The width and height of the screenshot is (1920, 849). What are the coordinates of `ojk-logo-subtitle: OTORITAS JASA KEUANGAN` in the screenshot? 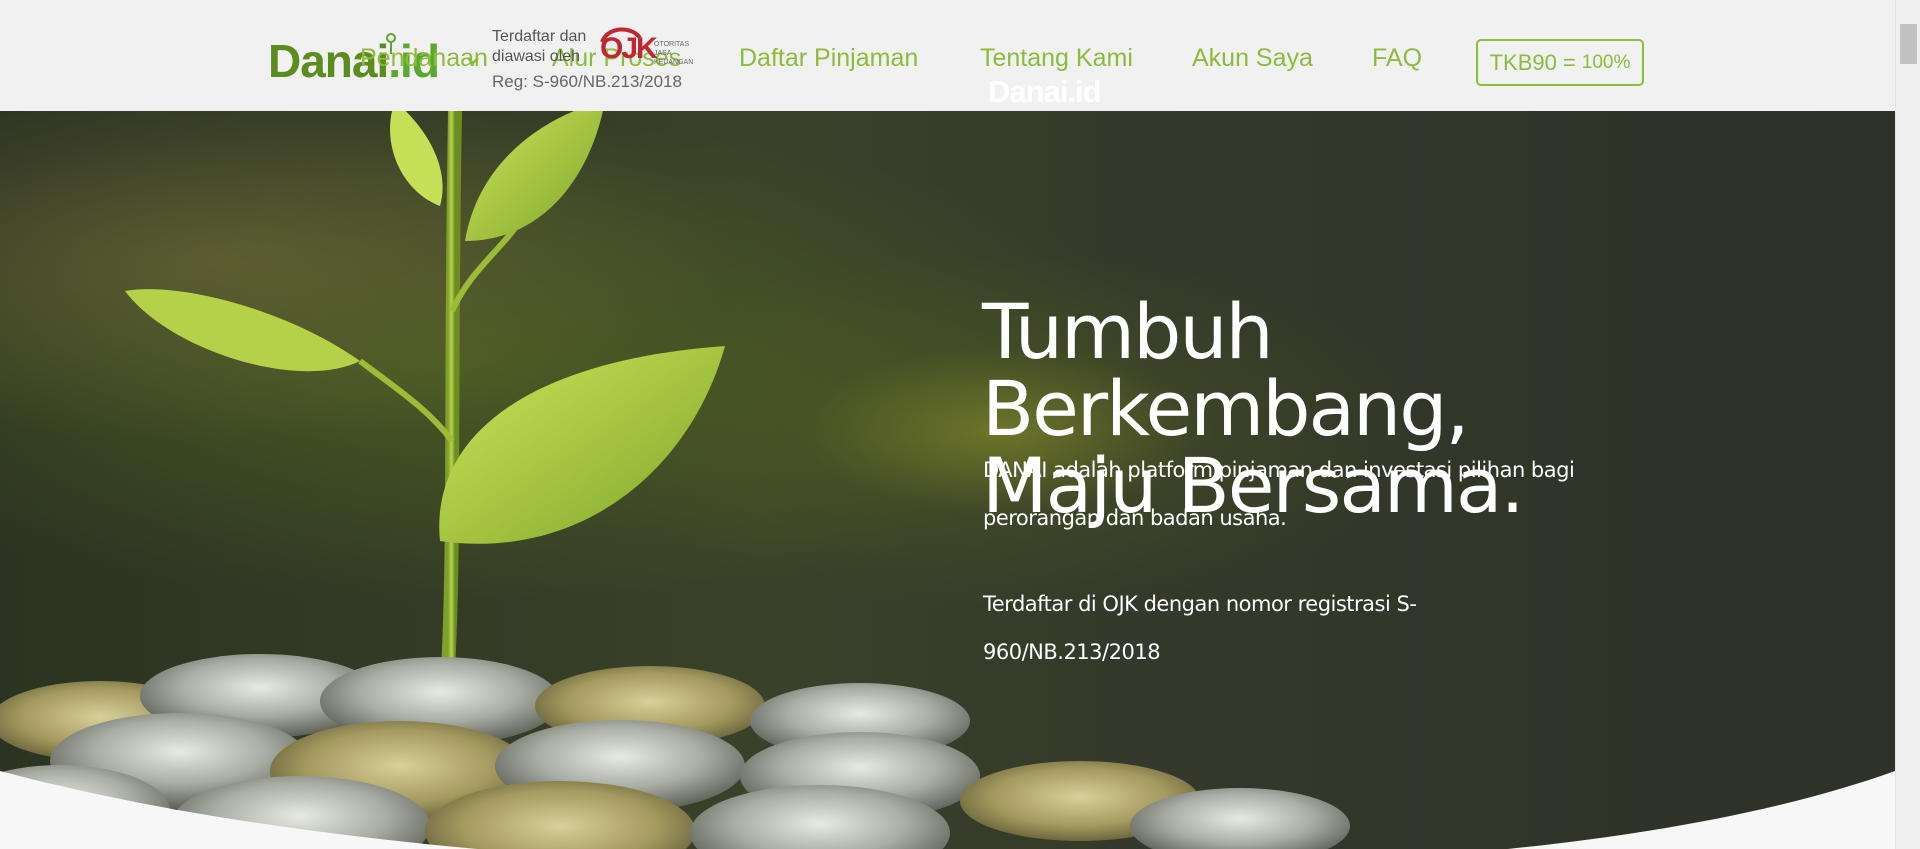 It's located at (674, 53).